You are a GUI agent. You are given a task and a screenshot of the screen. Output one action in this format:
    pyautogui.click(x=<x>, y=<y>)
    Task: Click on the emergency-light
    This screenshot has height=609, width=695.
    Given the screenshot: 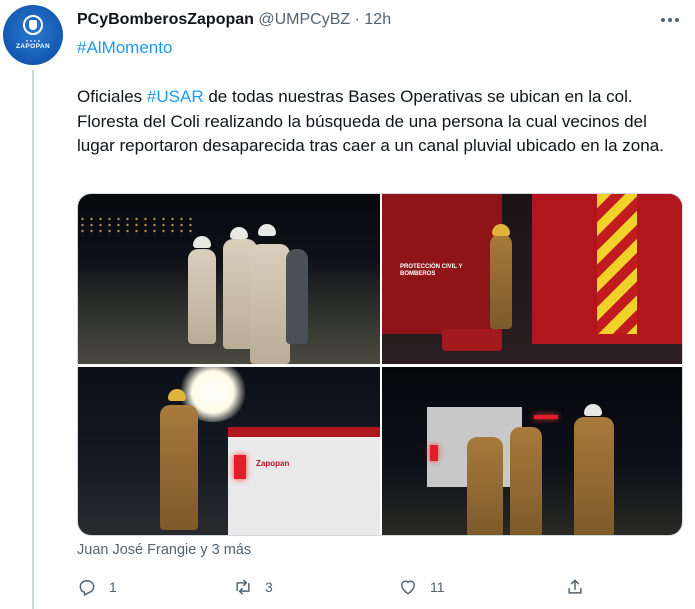 What is the action you would take?
    pyautogui.click(x=546, y=417)
    